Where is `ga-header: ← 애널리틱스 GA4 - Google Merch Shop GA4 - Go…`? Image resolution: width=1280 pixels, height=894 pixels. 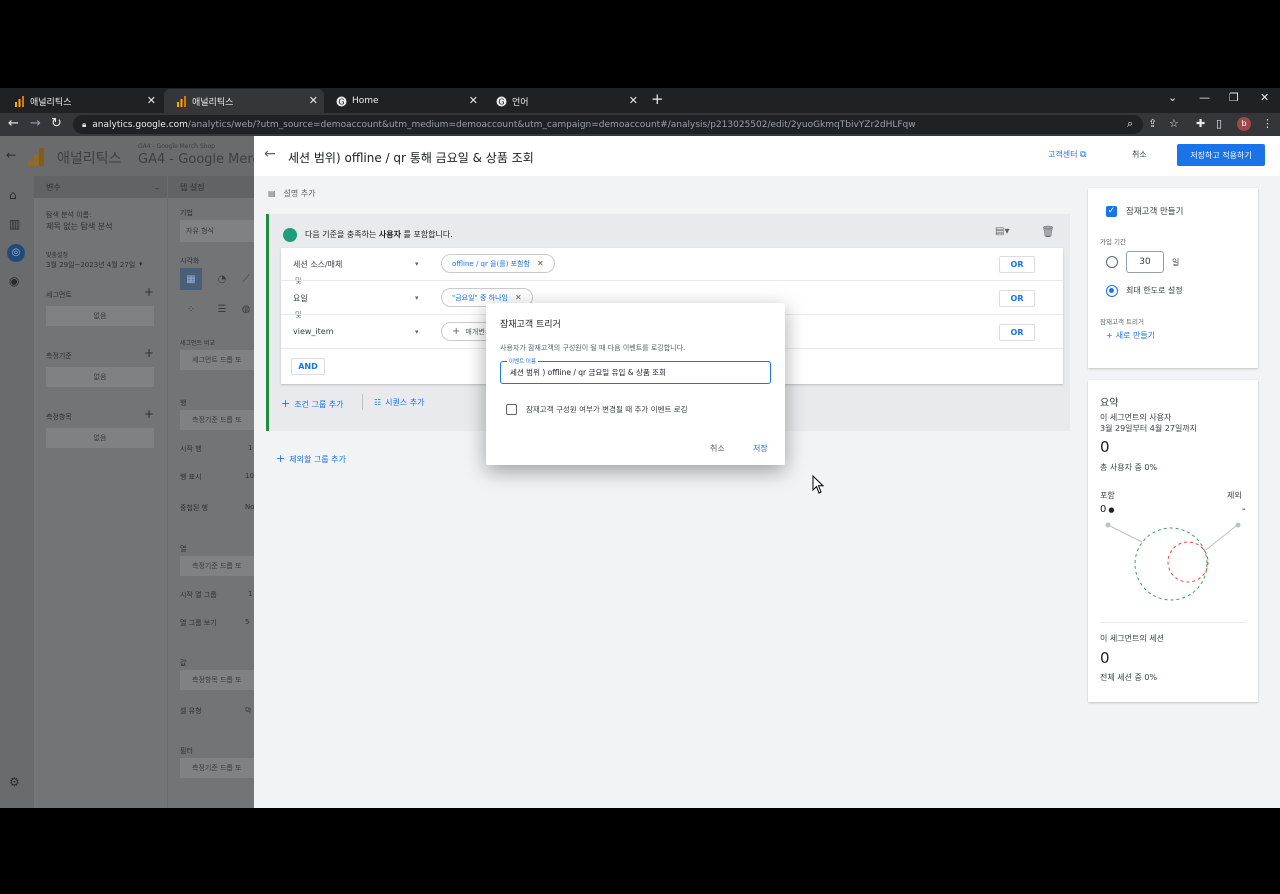
ga-header: ← 애널리틱스 GA4 - Google Merch Shop GA4 - Go… is located at coordinates (134, 156).